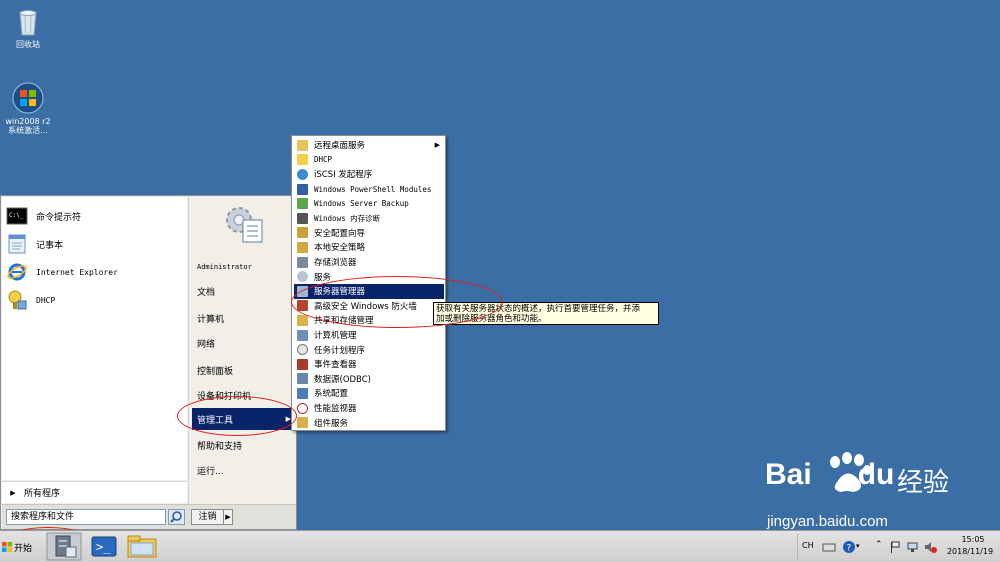 The width and height of the screenshot is (1000, 562). I want to click on tooltip-line-2: 加或删除服务器角色和功能。, so click(491, 319).